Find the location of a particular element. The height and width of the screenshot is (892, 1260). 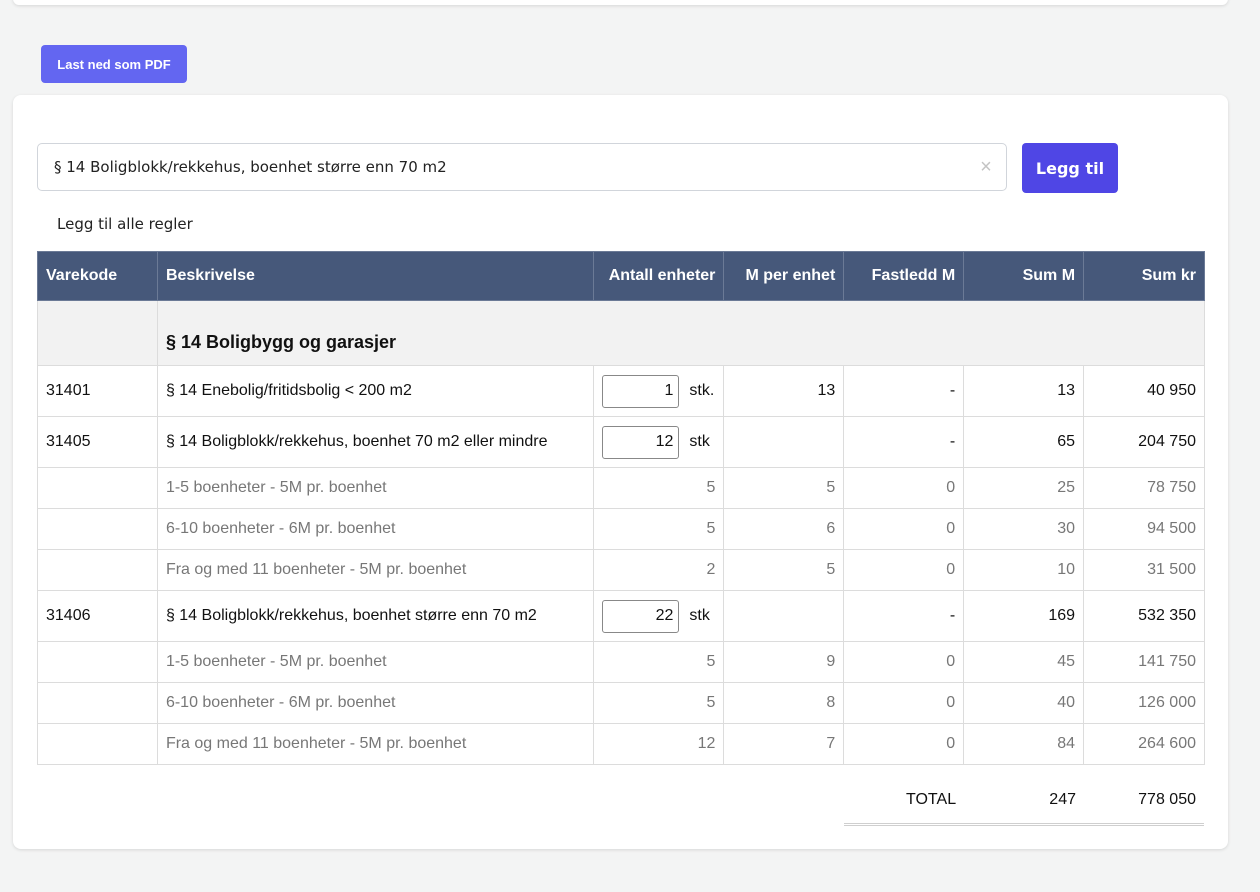

add-rule-button: Legg til is located at coordinates (1070, 168).